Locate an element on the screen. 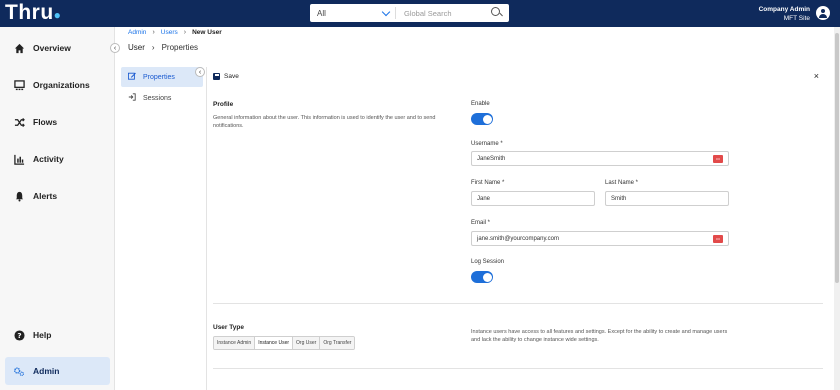 The image size is (840, 390). user-type-option-org-user: Org User is located at coordinates (307, 343).